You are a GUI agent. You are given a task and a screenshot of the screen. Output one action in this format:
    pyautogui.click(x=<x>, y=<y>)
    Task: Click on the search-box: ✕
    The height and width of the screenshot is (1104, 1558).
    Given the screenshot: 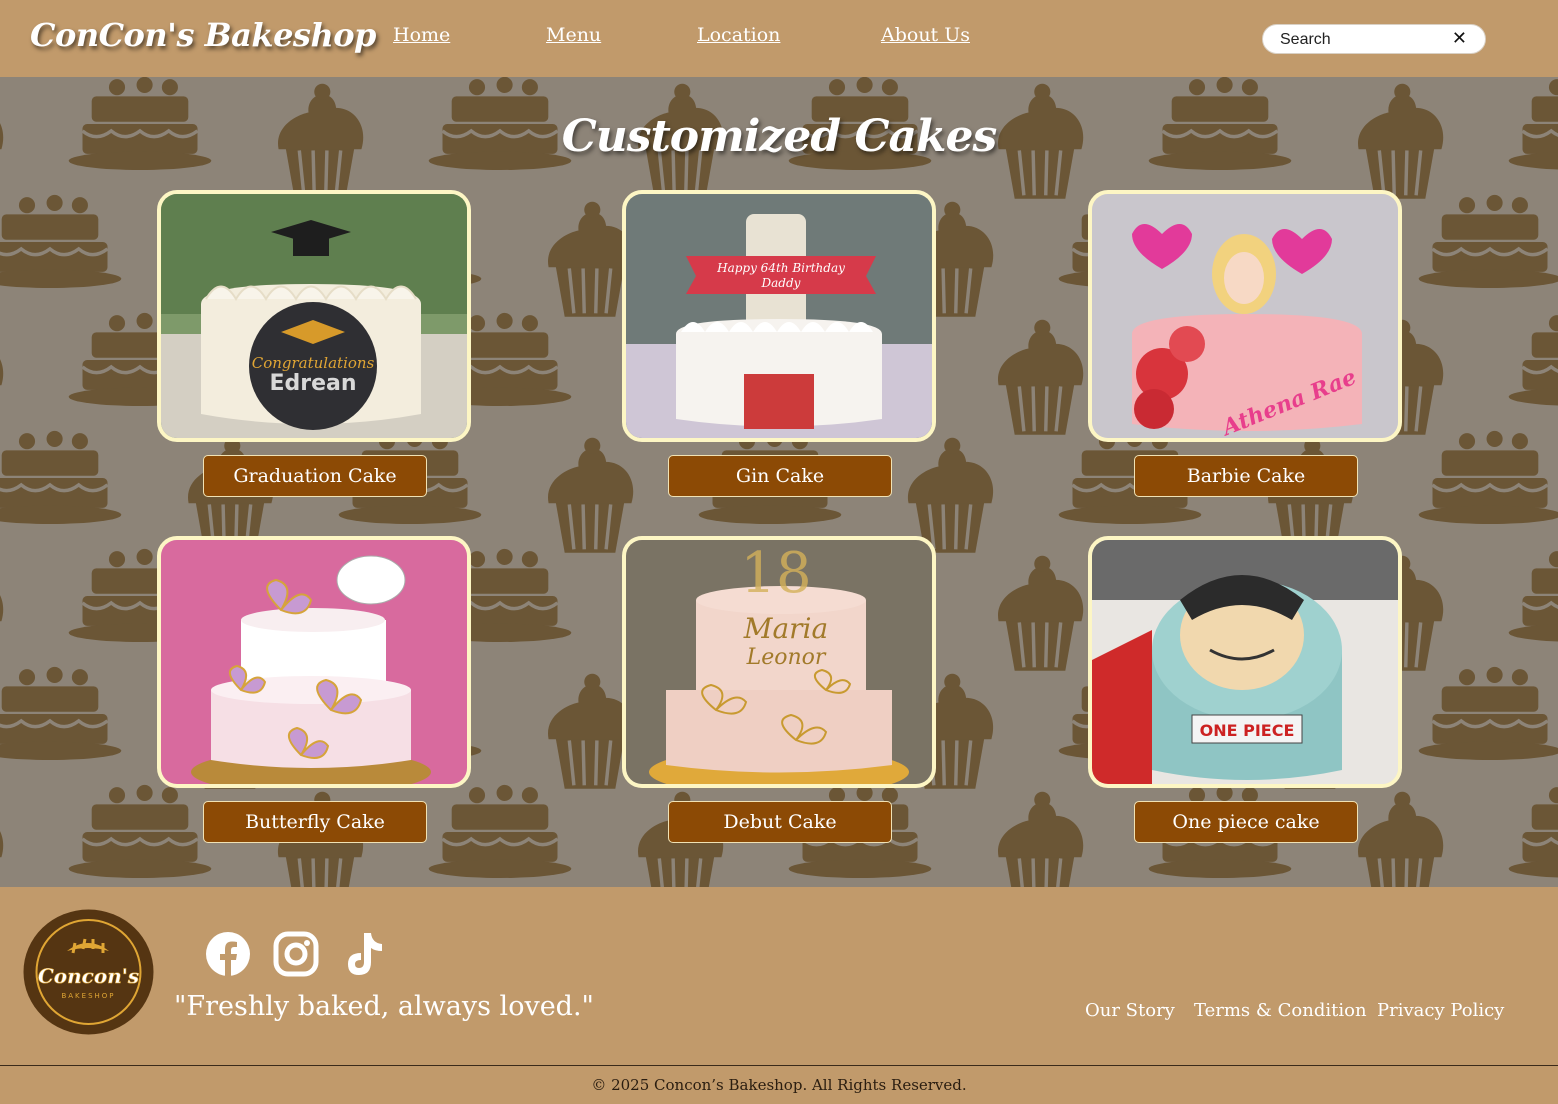 What is the action you would take?
    pyautogui.click(x=1374, y=39)
    